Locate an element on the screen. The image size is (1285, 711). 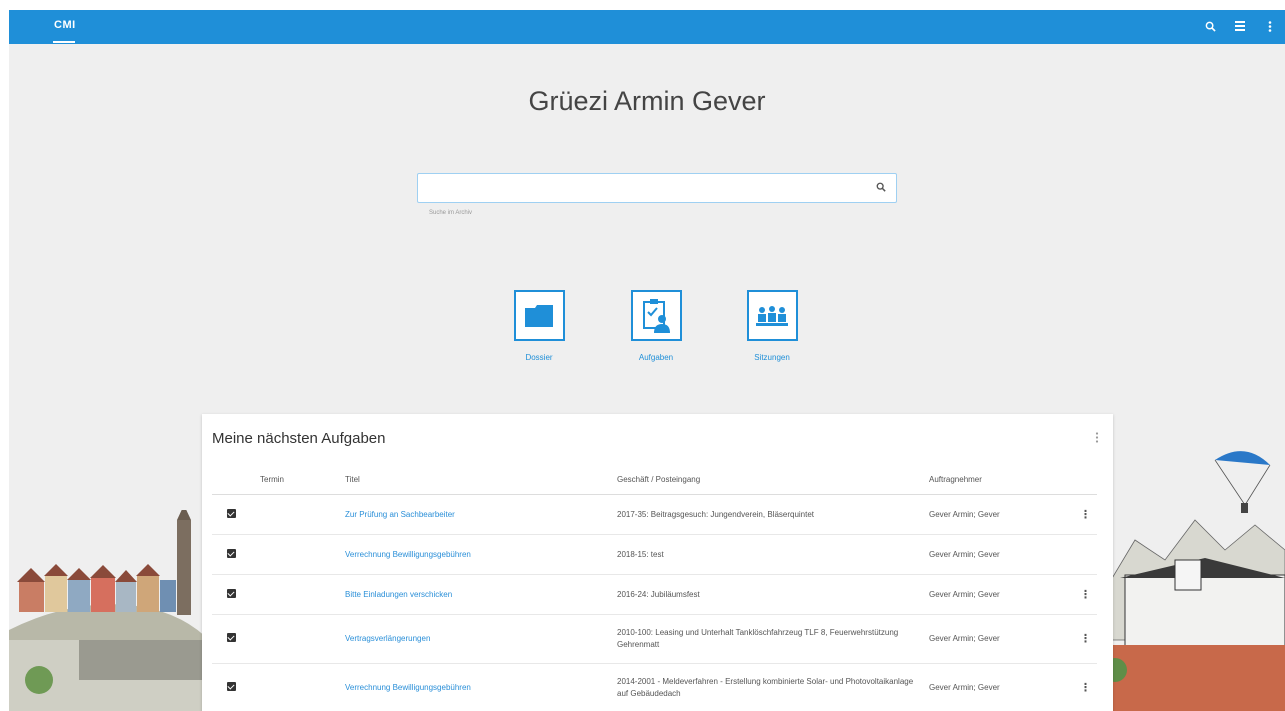
header-auftragnehmer: Auftragnehmer is located at coordinates (1001, 479).